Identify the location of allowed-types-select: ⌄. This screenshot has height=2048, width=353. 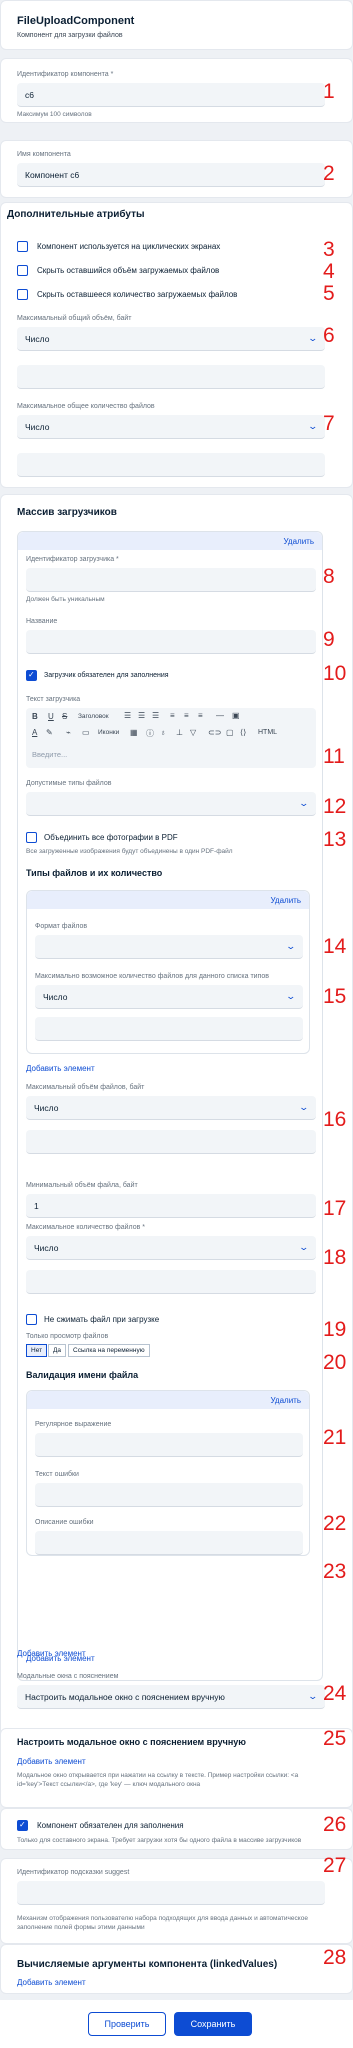
(171, 804).